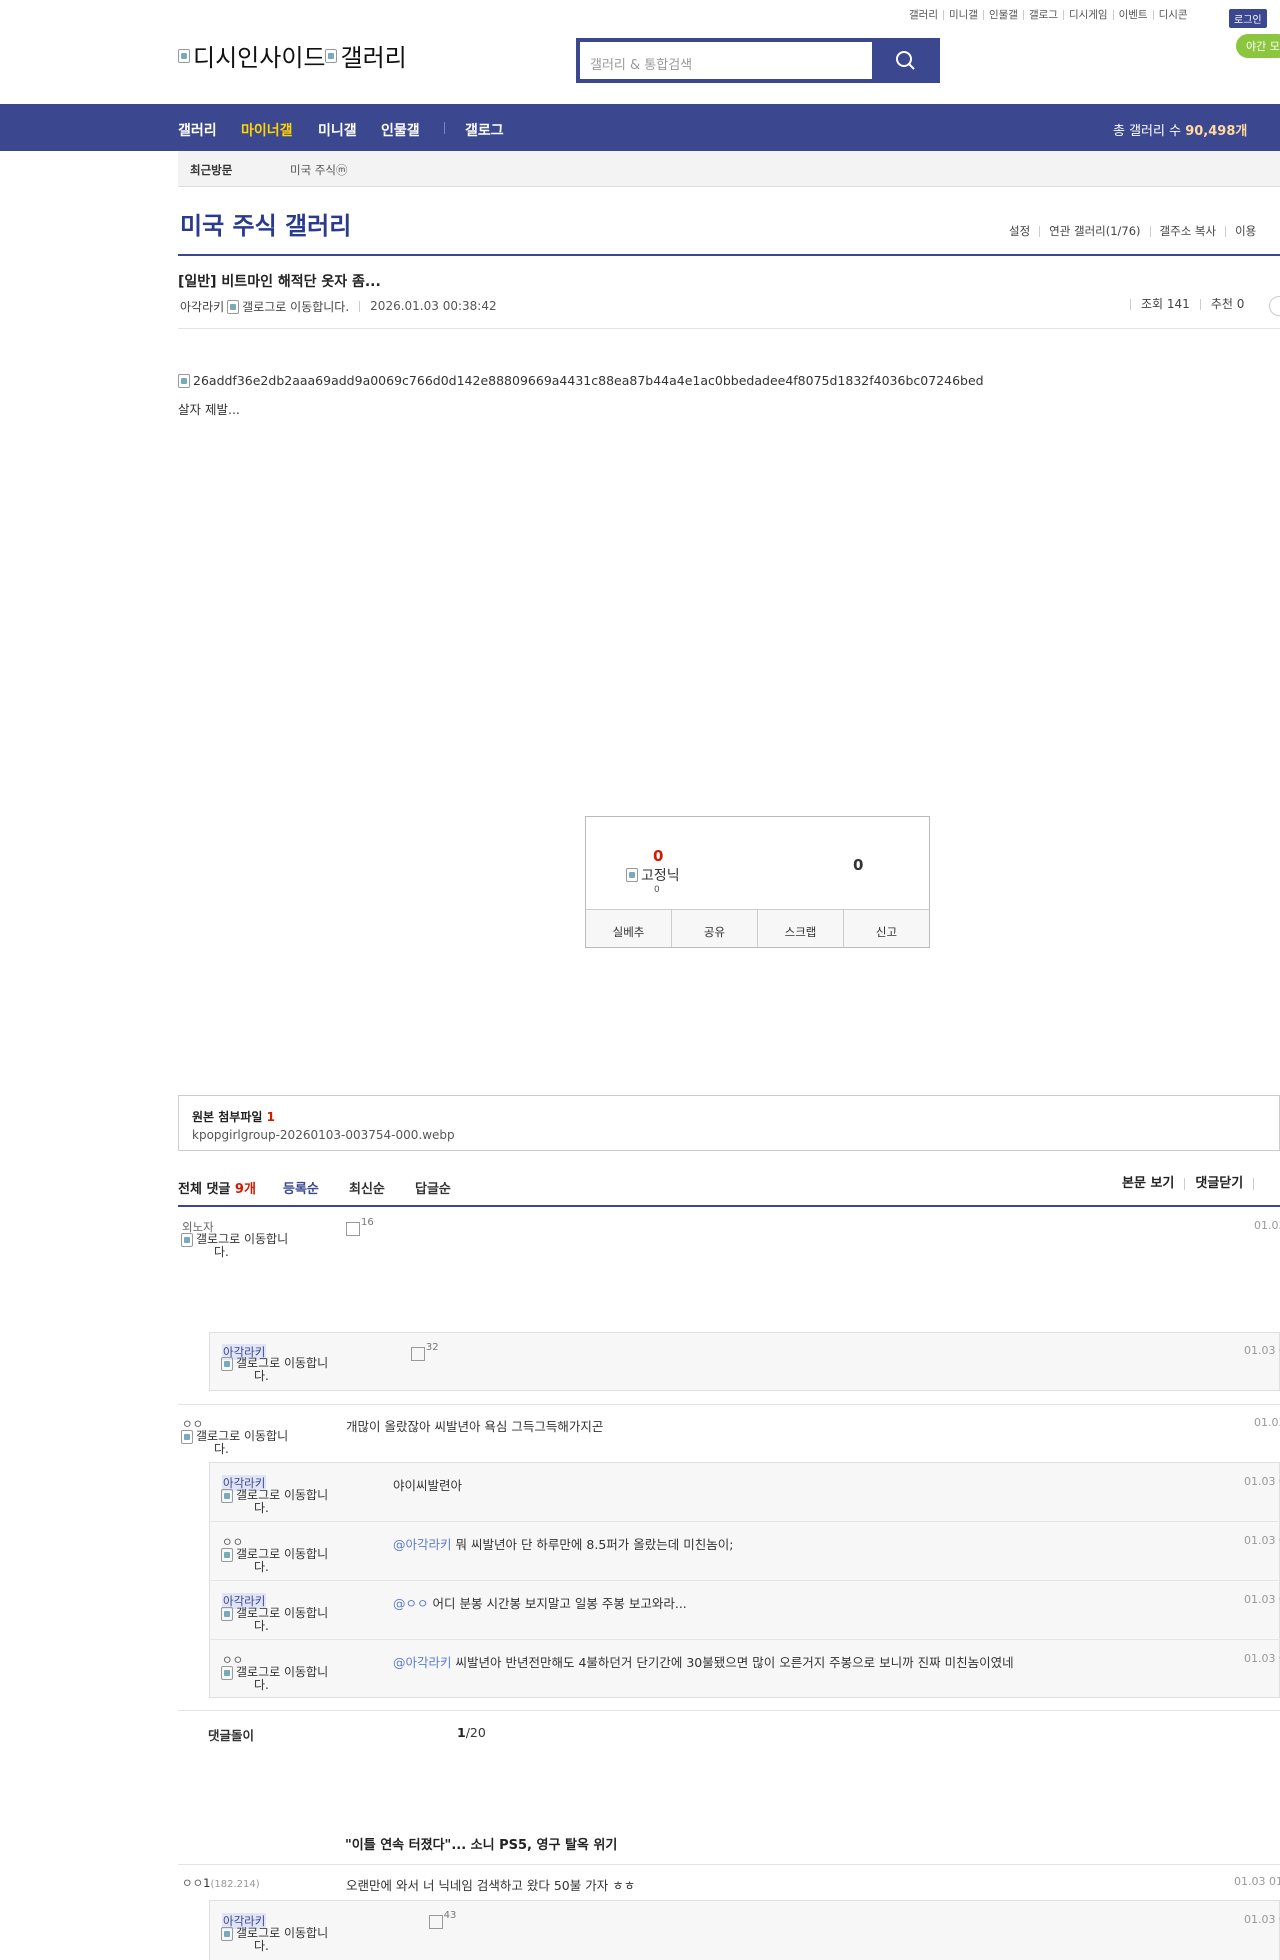 The height and width of the screenshot is (1960, 1280). What do you see at coordinates (481, 1843) in the screenshot?
I see `news-title: "이틀 연속 터졌다"... 소니 PS5, 영구 탈옥 위기` at bounding box center [481, 1843].